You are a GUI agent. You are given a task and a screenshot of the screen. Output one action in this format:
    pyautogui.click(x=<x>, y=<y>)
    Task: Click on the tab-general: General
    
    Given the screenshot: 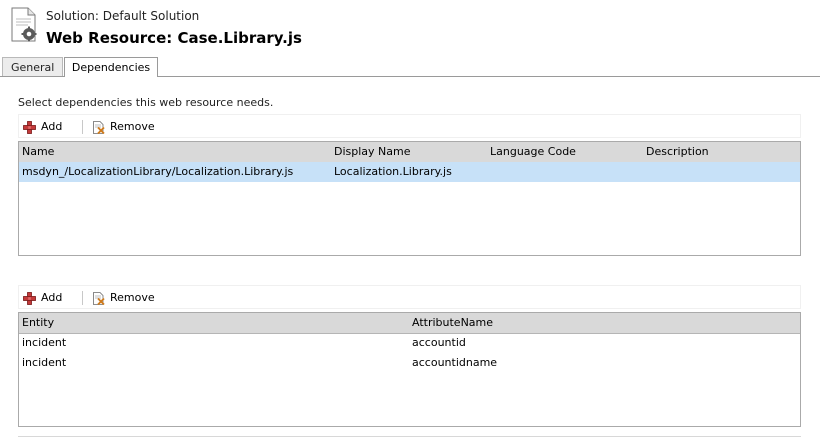 What is the action you would take?
    pyautogui.click(x=32, y=66)
    